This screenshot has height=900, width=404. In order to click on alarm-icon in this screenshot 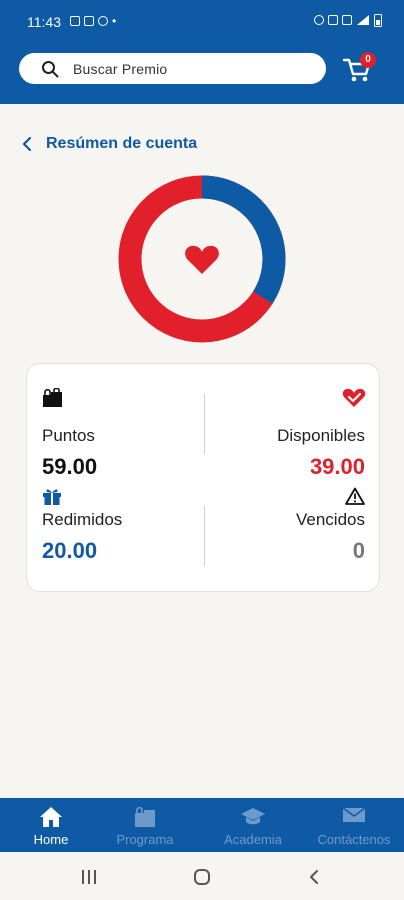, I will do `click(319, 20)`.